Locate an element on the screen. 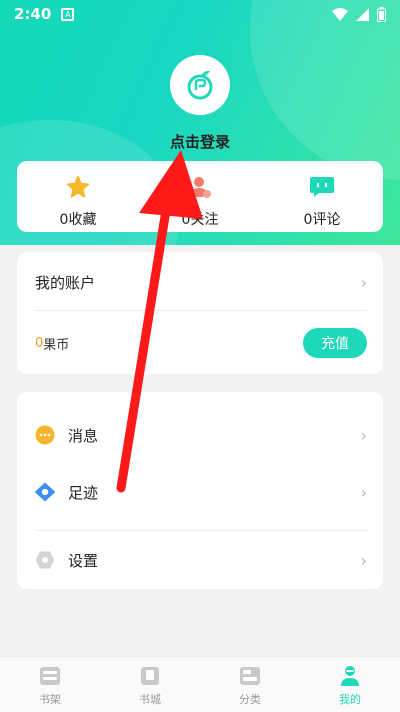 This screenshot has width=400, height=712. profile-icon is located at coordinates (350, 676).